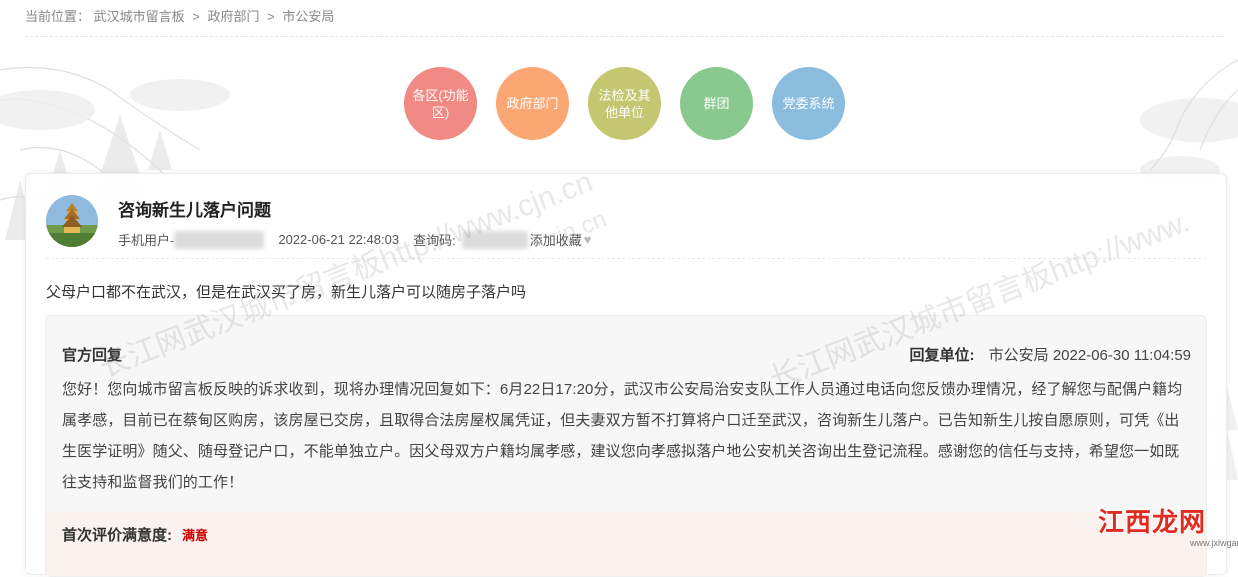 The image size is (1238, 577). I want to click on query-code-label: 查询码:, so click(434, 240).